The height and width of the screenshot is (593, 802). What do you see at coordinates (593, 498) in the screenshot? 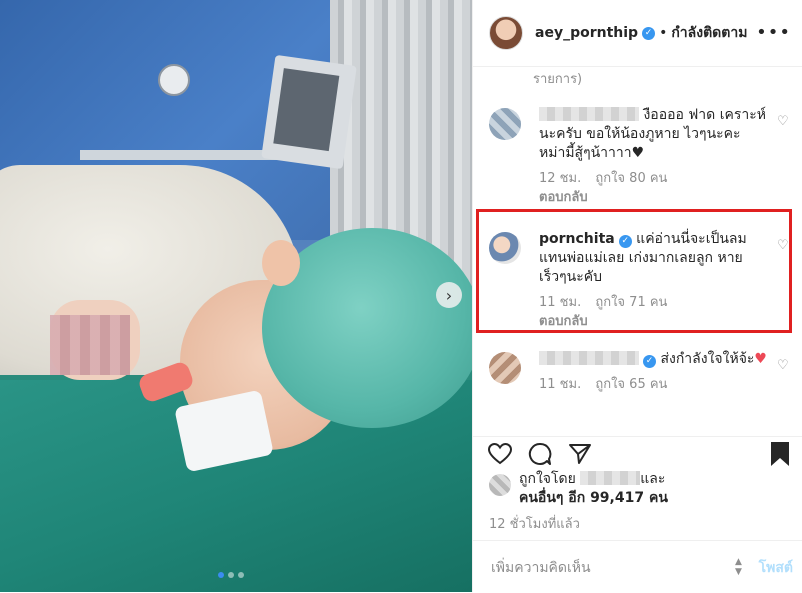
I see `others-count-link: คนอื่นๆ อีก 99,417 คน` at bounding box center [593, 498].